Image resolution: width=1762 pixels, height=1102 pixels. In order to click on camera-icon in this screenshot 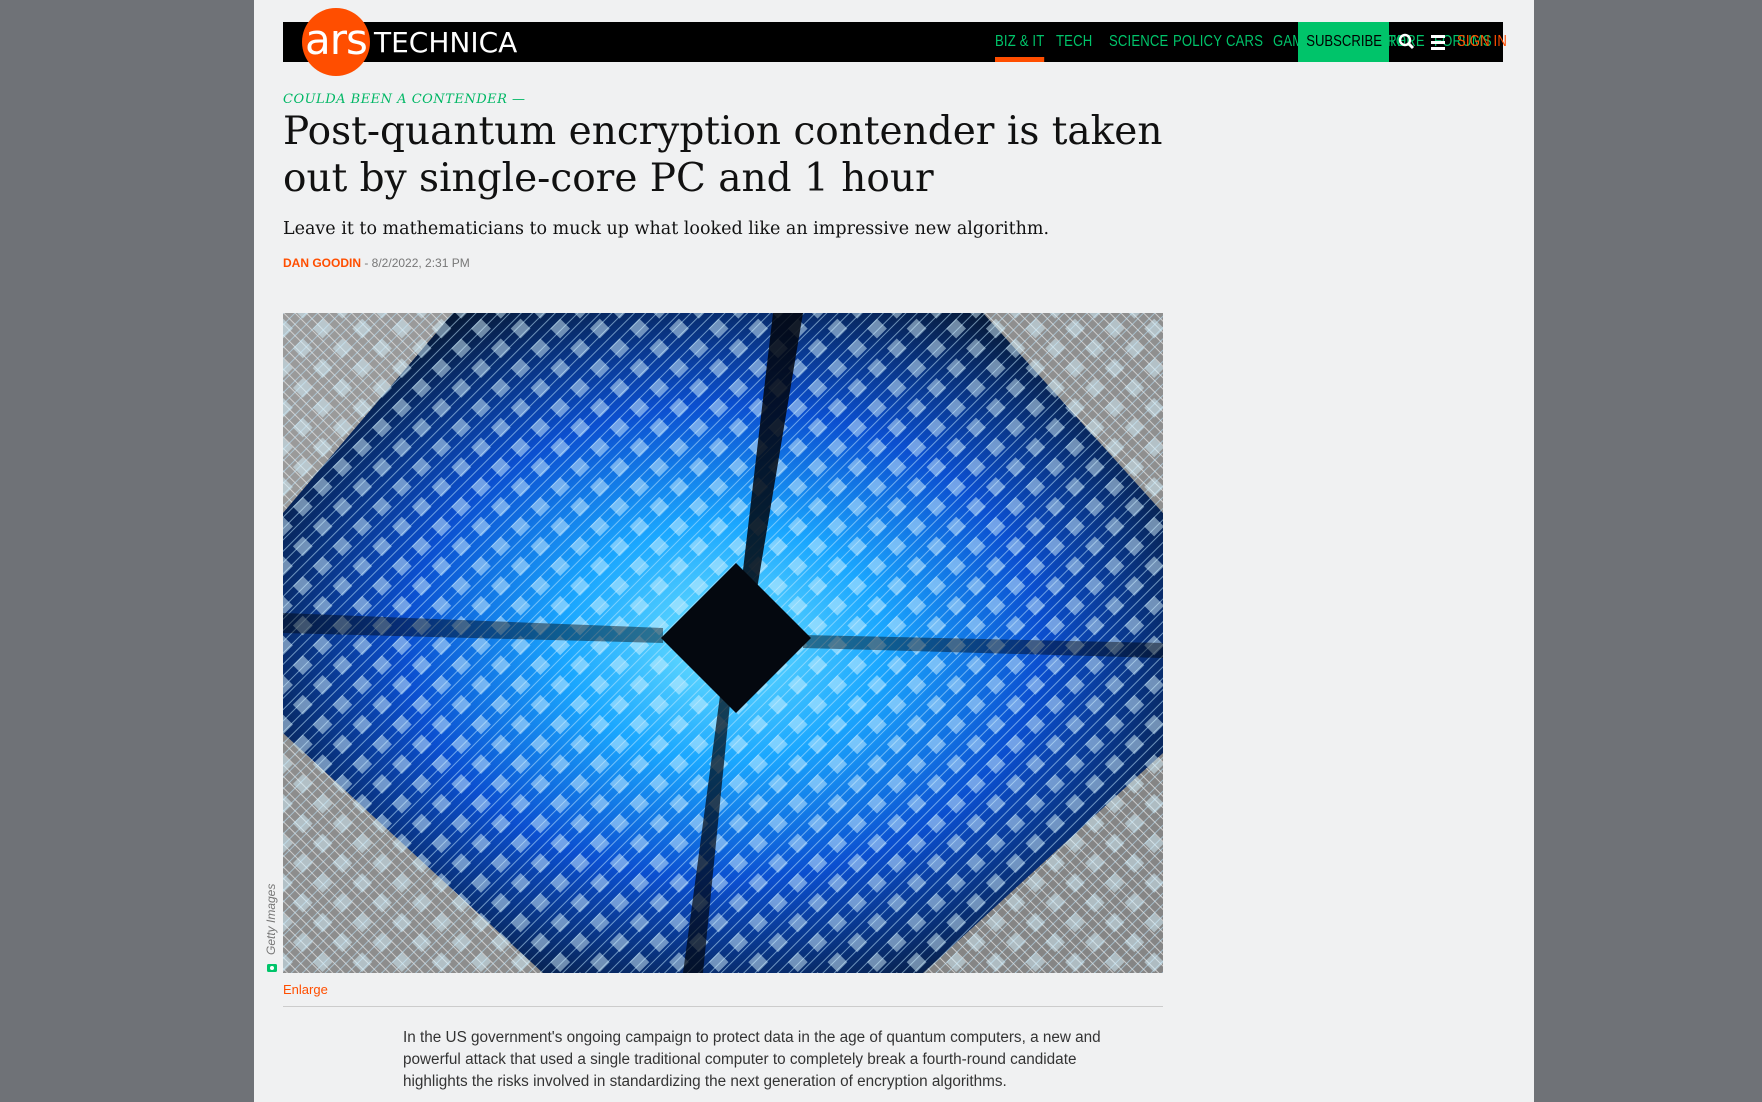, I will do `click(272, 968)`.